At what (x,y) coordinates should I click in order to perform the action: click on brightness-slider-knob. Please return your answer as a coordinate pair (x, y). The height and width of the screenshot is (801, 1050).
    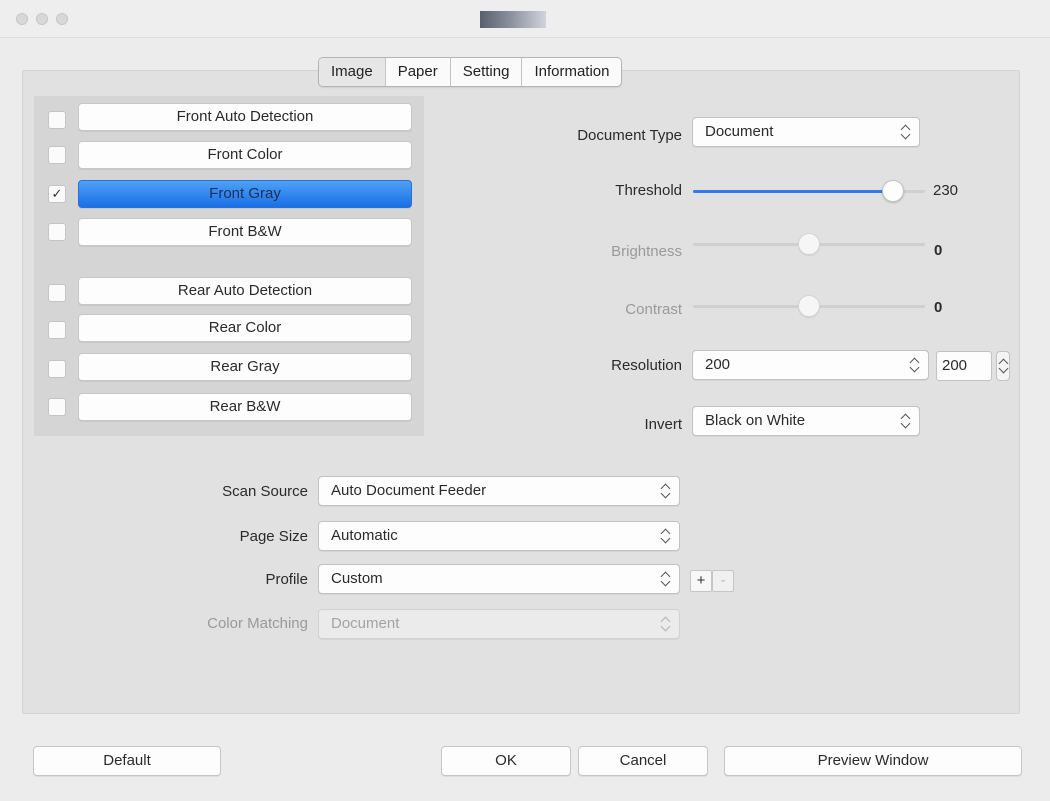
    Looking at the image, I should click on (809, 244).